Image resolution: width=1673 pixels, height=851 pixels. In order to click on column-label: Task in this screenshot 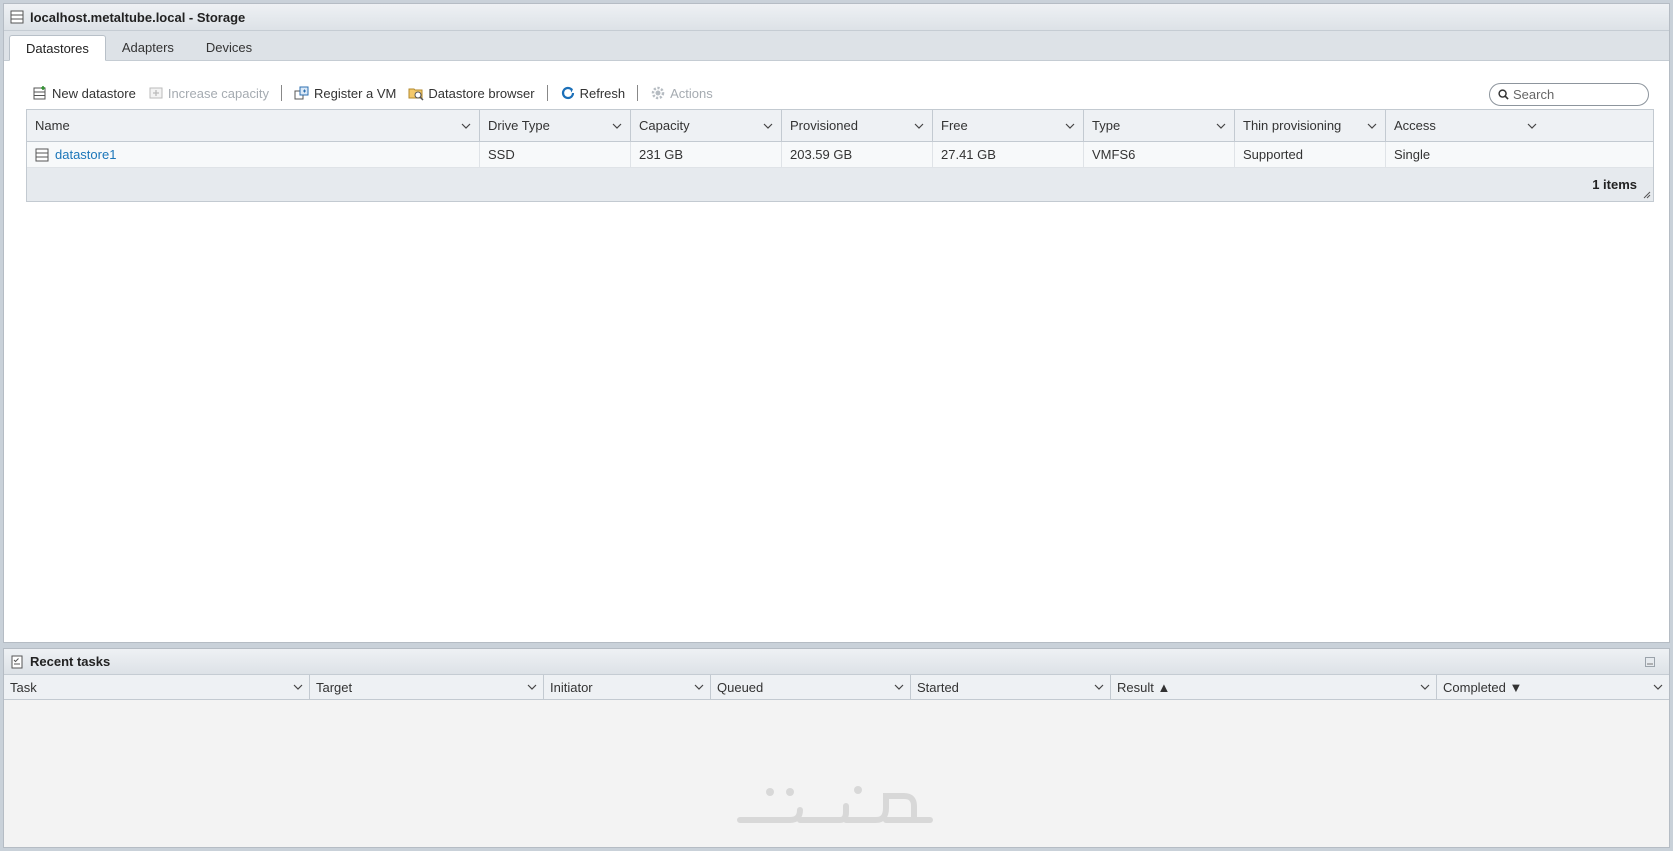, I will do `click(23, 687)`.